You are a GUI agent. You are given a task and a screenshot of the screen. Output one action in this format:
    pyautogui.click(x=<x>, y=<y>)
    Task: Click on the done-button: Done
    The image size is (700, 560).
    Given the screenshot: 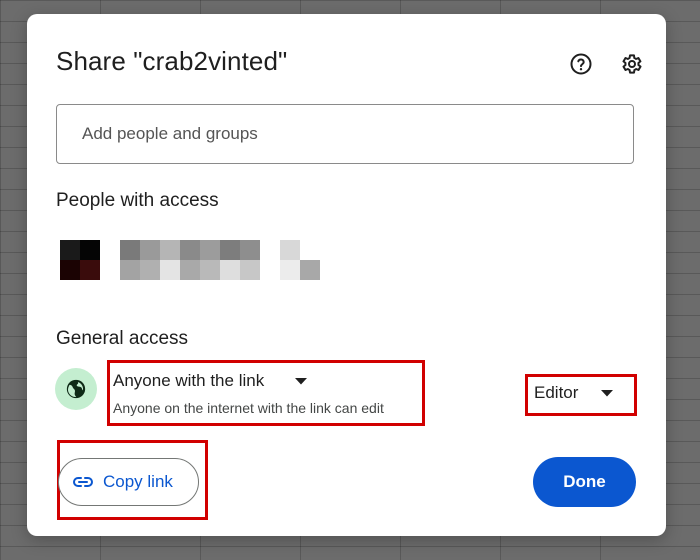 What is the action you would take?
    pyautogui.click(x=584, y=482)
    